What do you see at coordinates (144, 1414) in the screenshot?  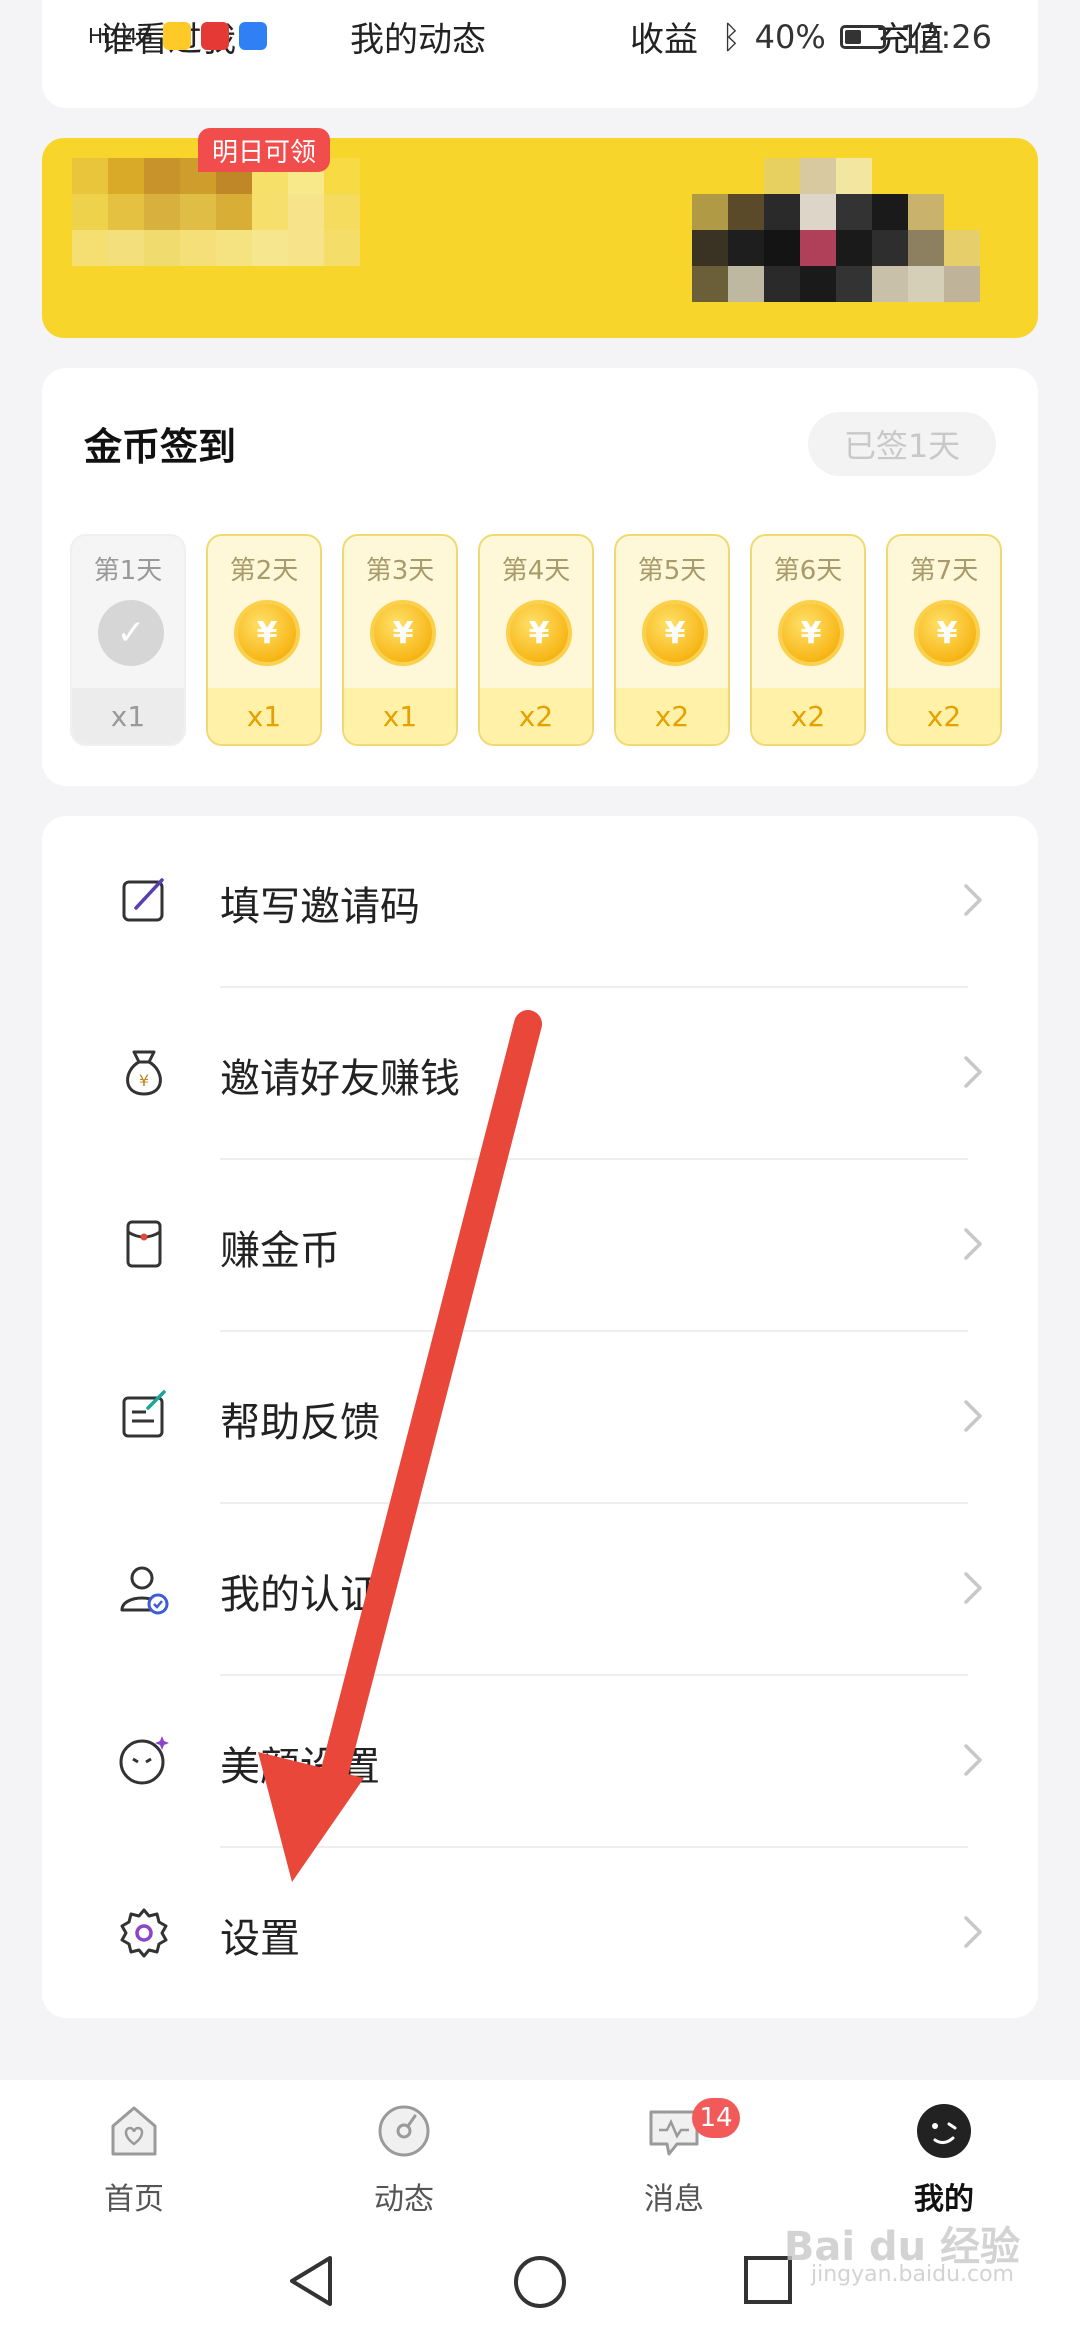 I see `feedback-icon` at bounding box center [144, 1414].